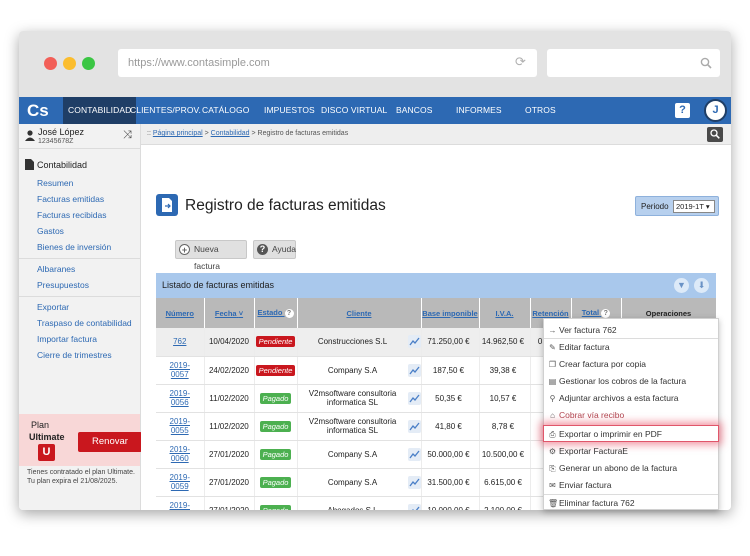  Describe the element at coordinates (327, 63) in the screenshot. I see `address-bar: https://www.contasimple.com ⟳` at that location.